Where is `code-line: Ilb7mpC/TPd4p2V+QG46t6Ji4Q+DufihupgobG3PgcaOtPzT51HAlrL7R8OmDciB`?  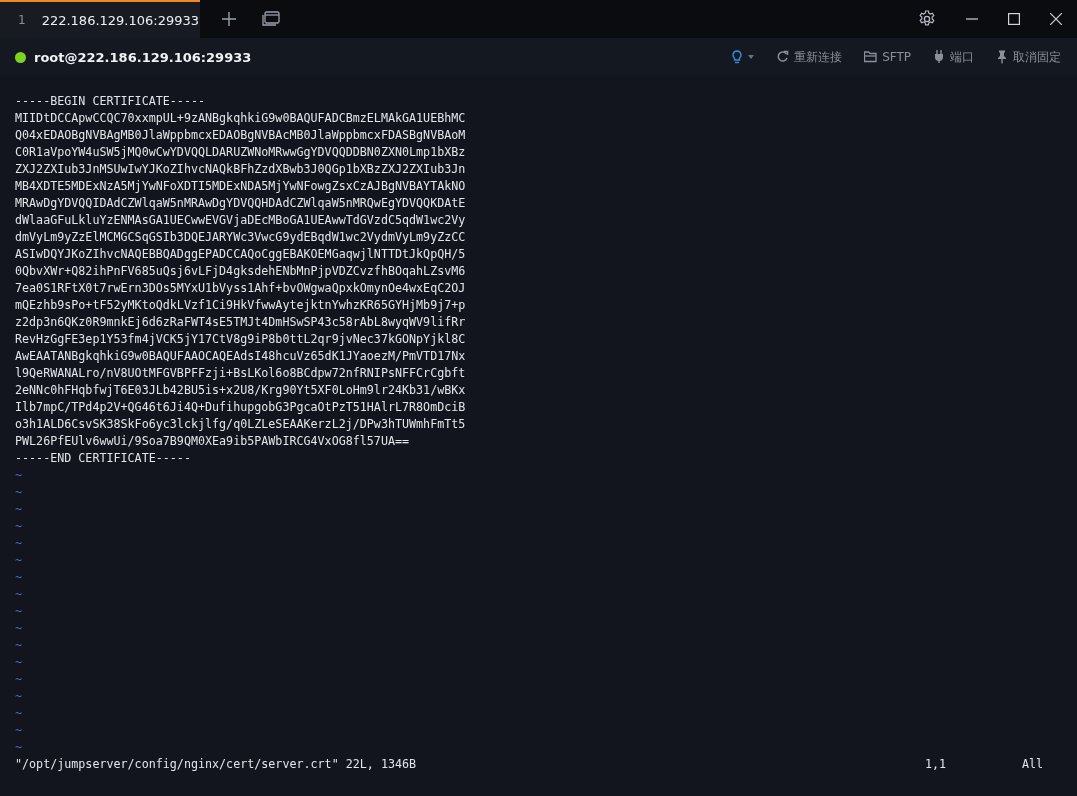
code-line: Ilb7mpC/TPd4p2V+QG46t6Ji4Q+DufihupgobG3PgcaOtPzT51HAlrL7R8OmDciB is located at coordinates (241, 407).